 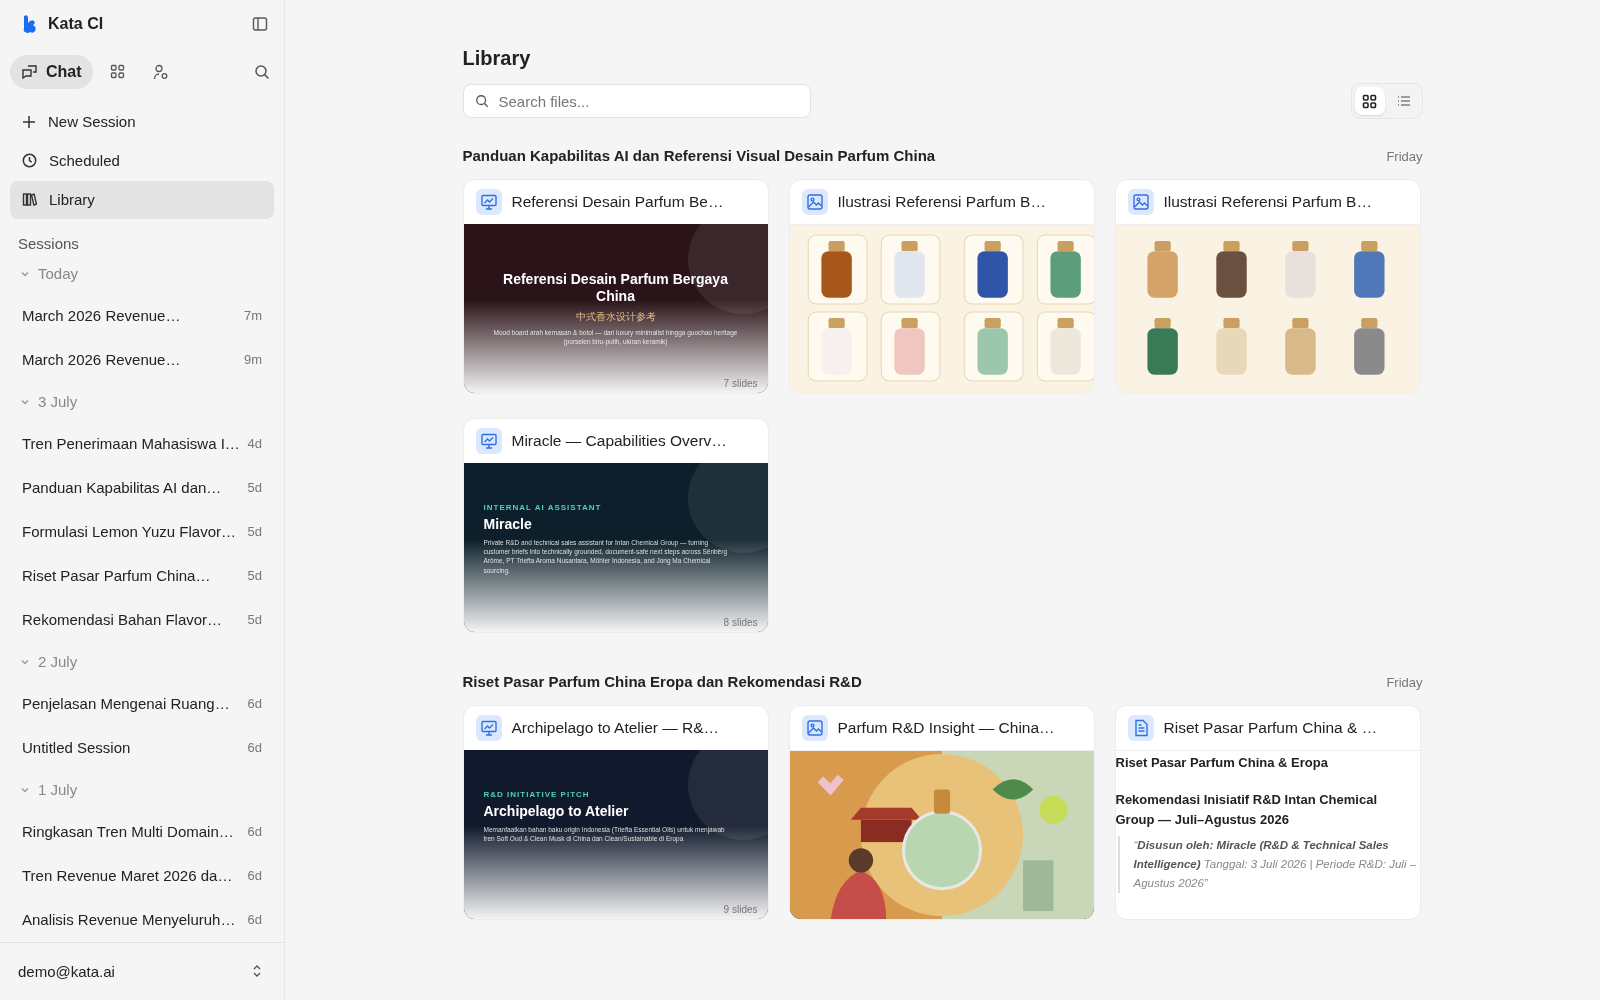 What do you see at coordinates (48, 242) in the screenshot?
I see `section-heading: Sessions` at bounding box center [48, 242].